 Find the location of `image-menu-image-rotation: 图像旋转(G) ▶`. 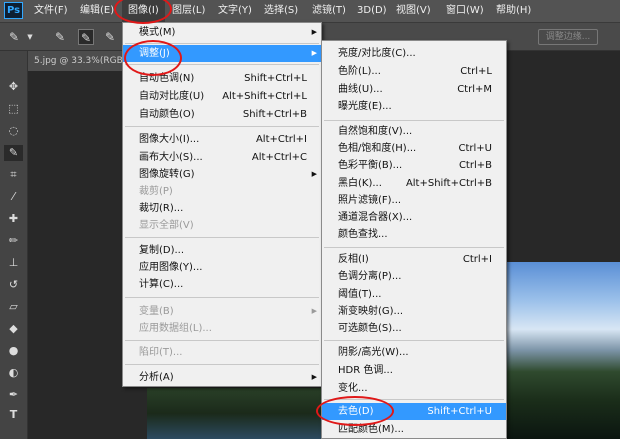

image-menu-image-rotation: 图像旋转(G) ▶ is located at coordinates (222, 174).